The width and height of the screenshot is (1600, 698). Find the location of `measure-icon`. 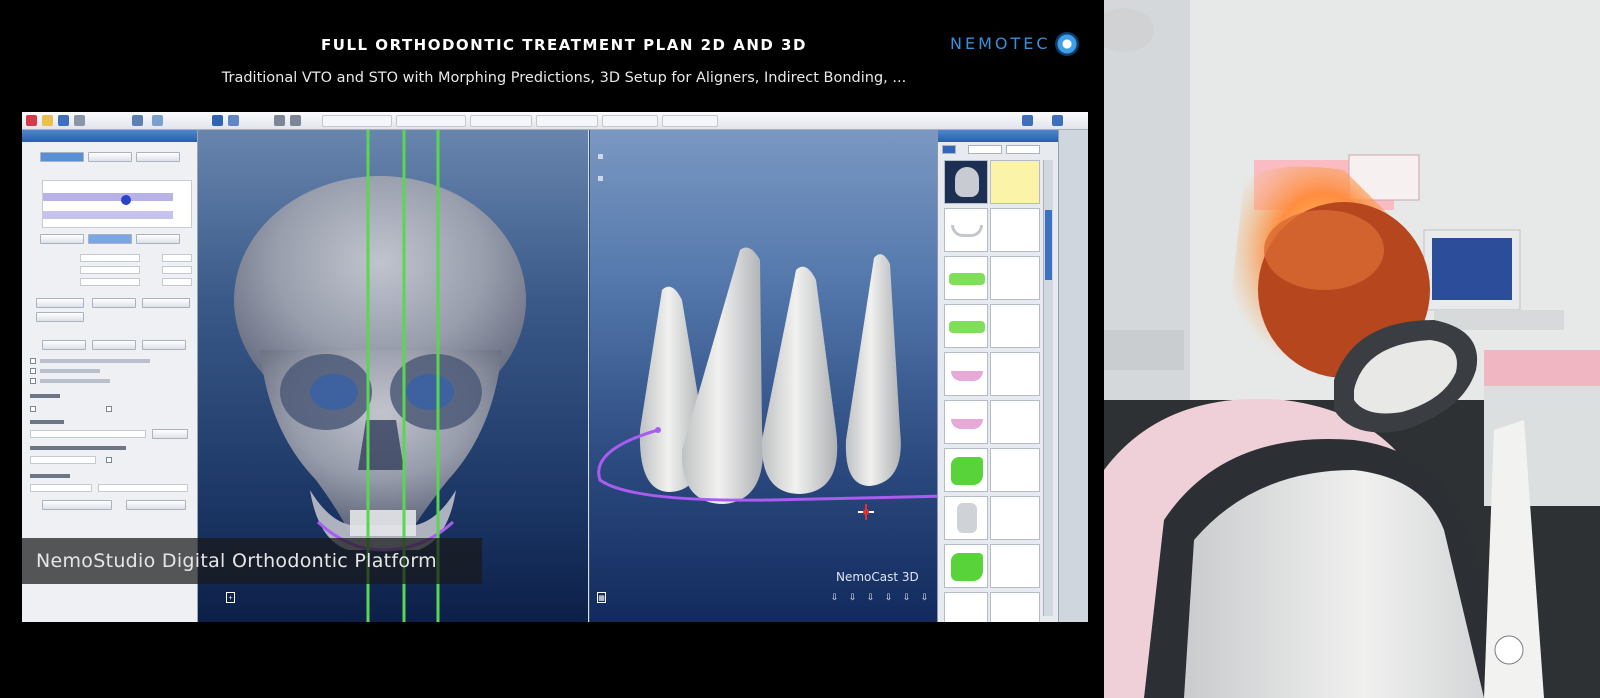

measure-icon is located at coordinates (157, 120).